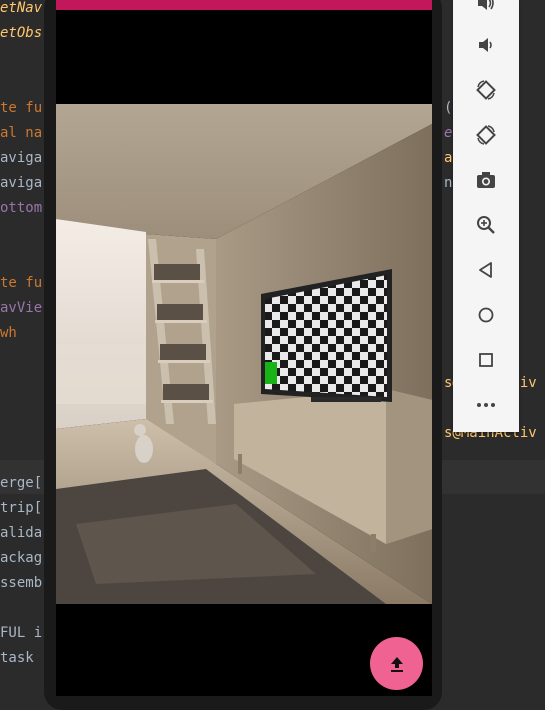  I want to click on zoom-icon, so click(486, 225).